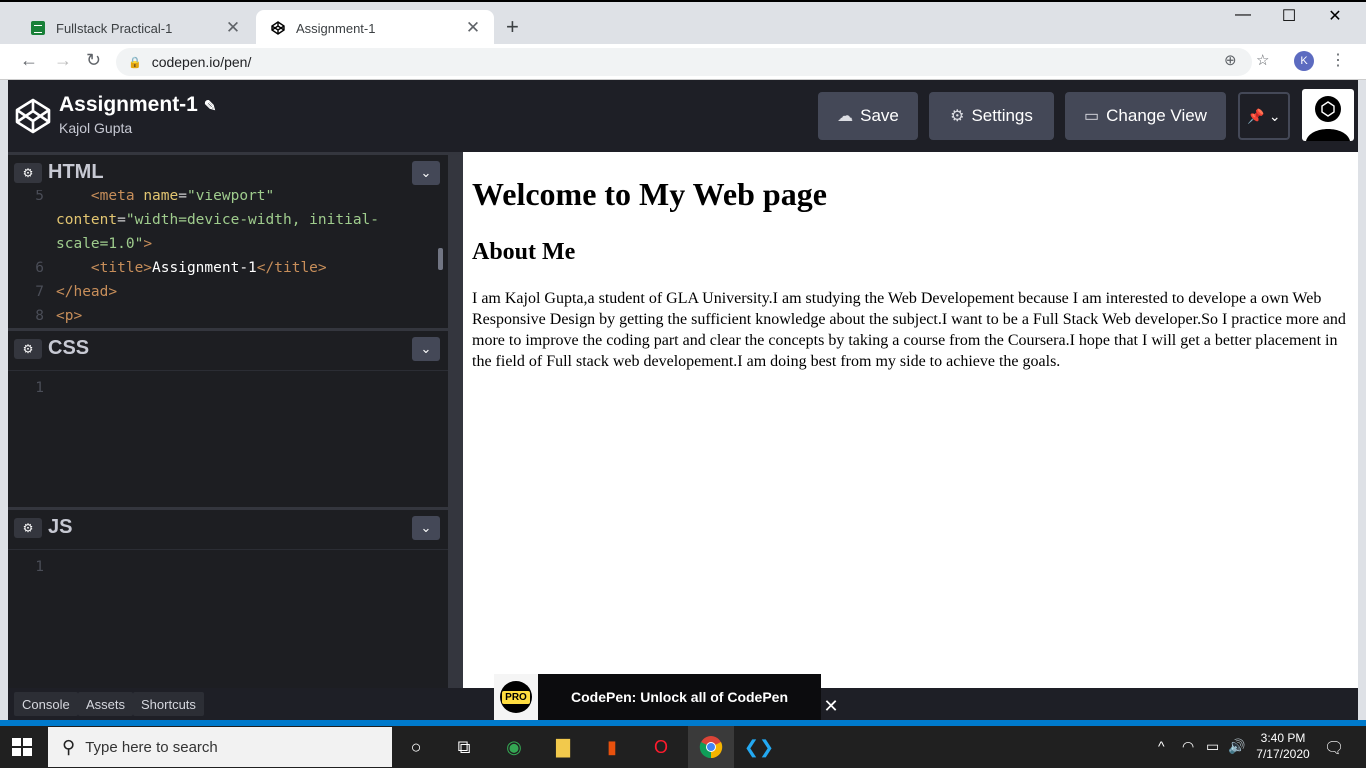  I want to click on preview-heading-2: About Me, so click(524, 252).